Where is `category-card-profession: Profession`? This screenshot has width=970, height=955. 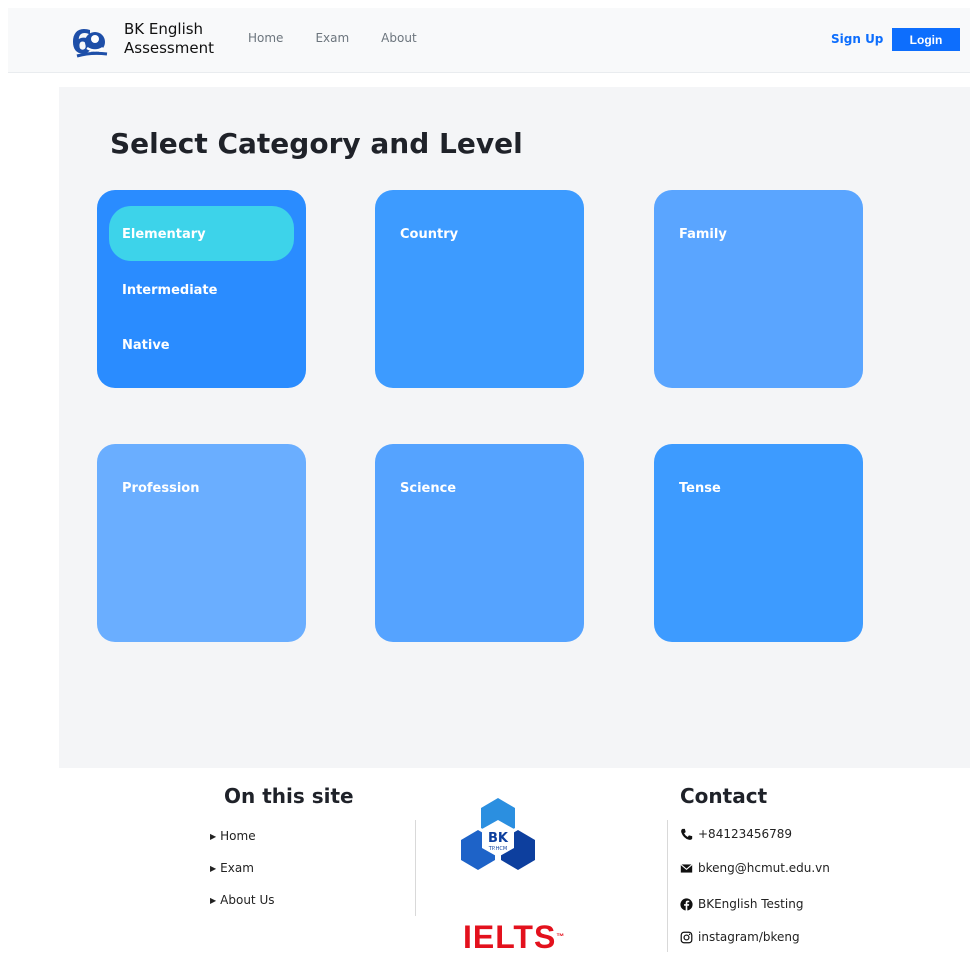 category-card-profession: Profession is located at coordinates (201, 543).